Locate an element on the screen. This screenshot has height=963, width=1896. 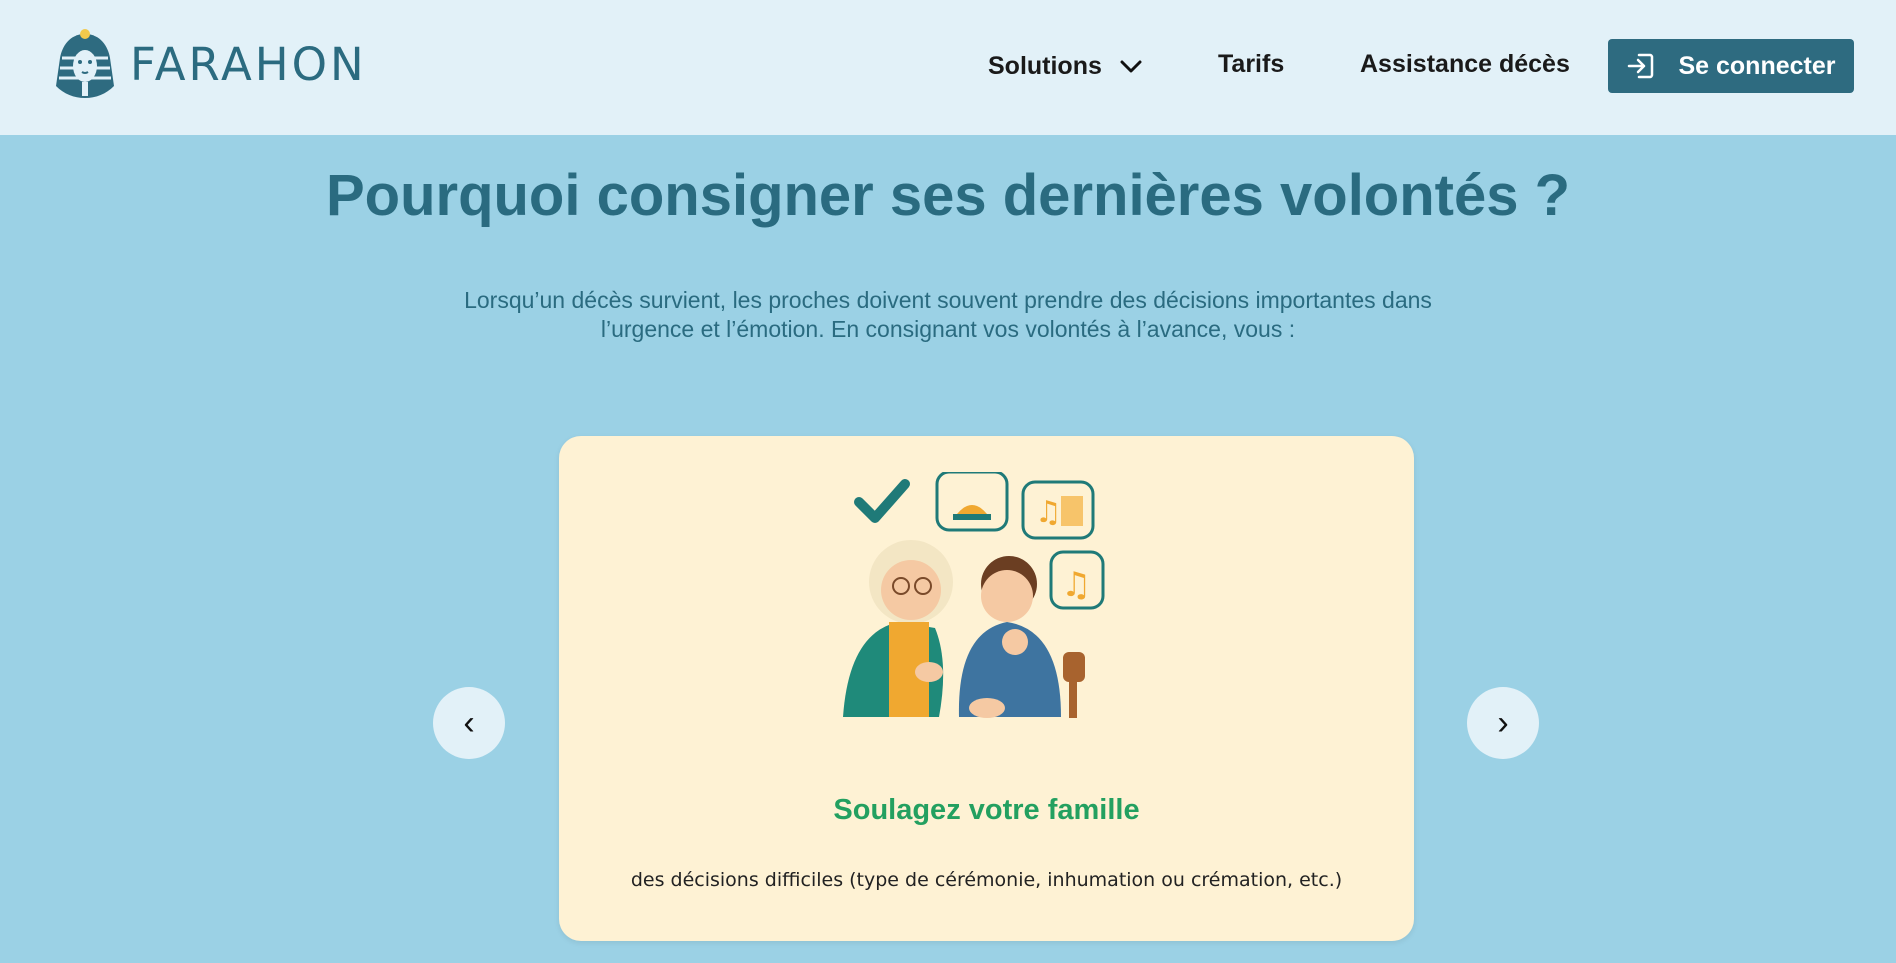
nav-assistance-deces: Assistance décès is located at coordinates (1465, 64).